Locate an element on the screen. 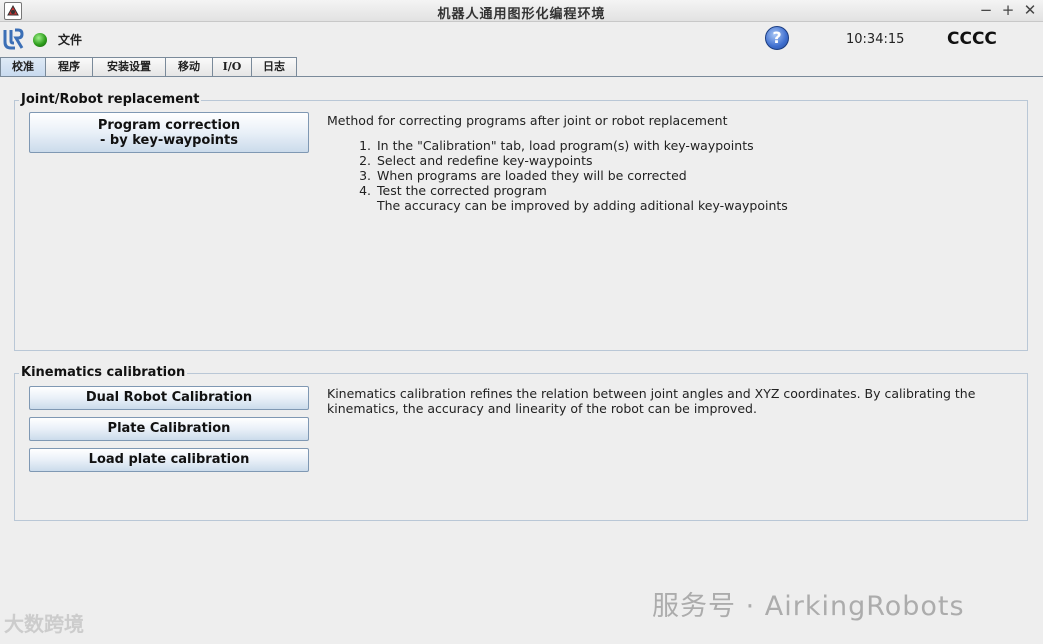 The height and width of the screenshot is (644, 1043). tab-divider is located at coordinates (521, 76).